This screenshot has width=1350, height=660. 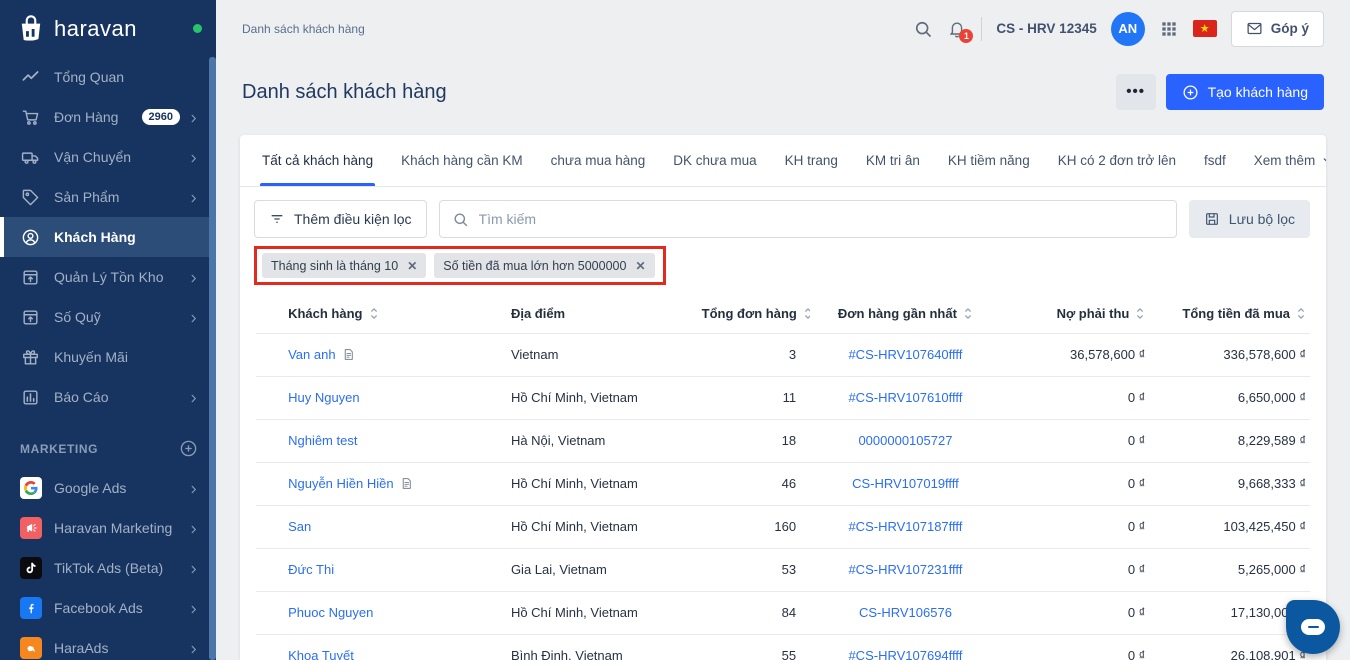 What do you see at coordinates (31, 648) in the screenshot?
I see `haraads-icon` at bounding box center [31, 648].